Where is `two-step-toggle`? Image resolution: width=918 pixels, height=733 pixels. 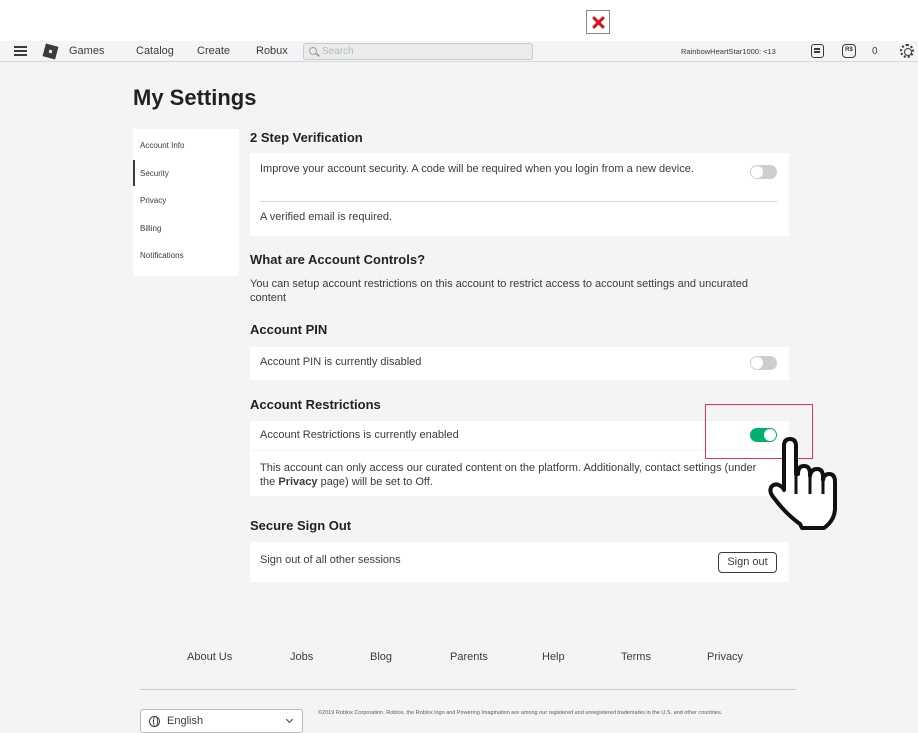 two-step-toggle is located at coordinates (763, 172).